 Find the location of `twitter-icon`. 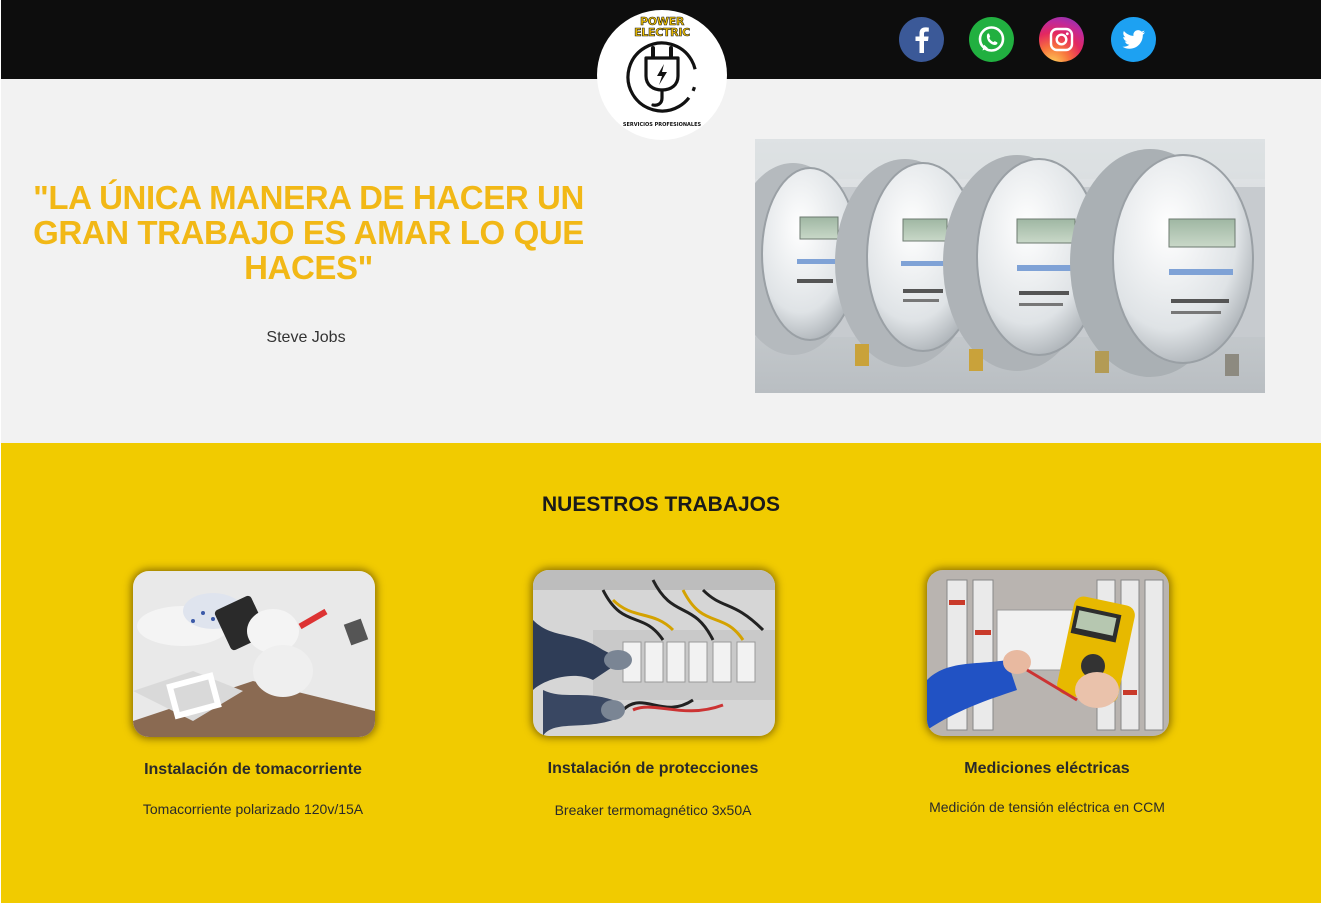

twitter-icon is located at coordinates (1133, 39).